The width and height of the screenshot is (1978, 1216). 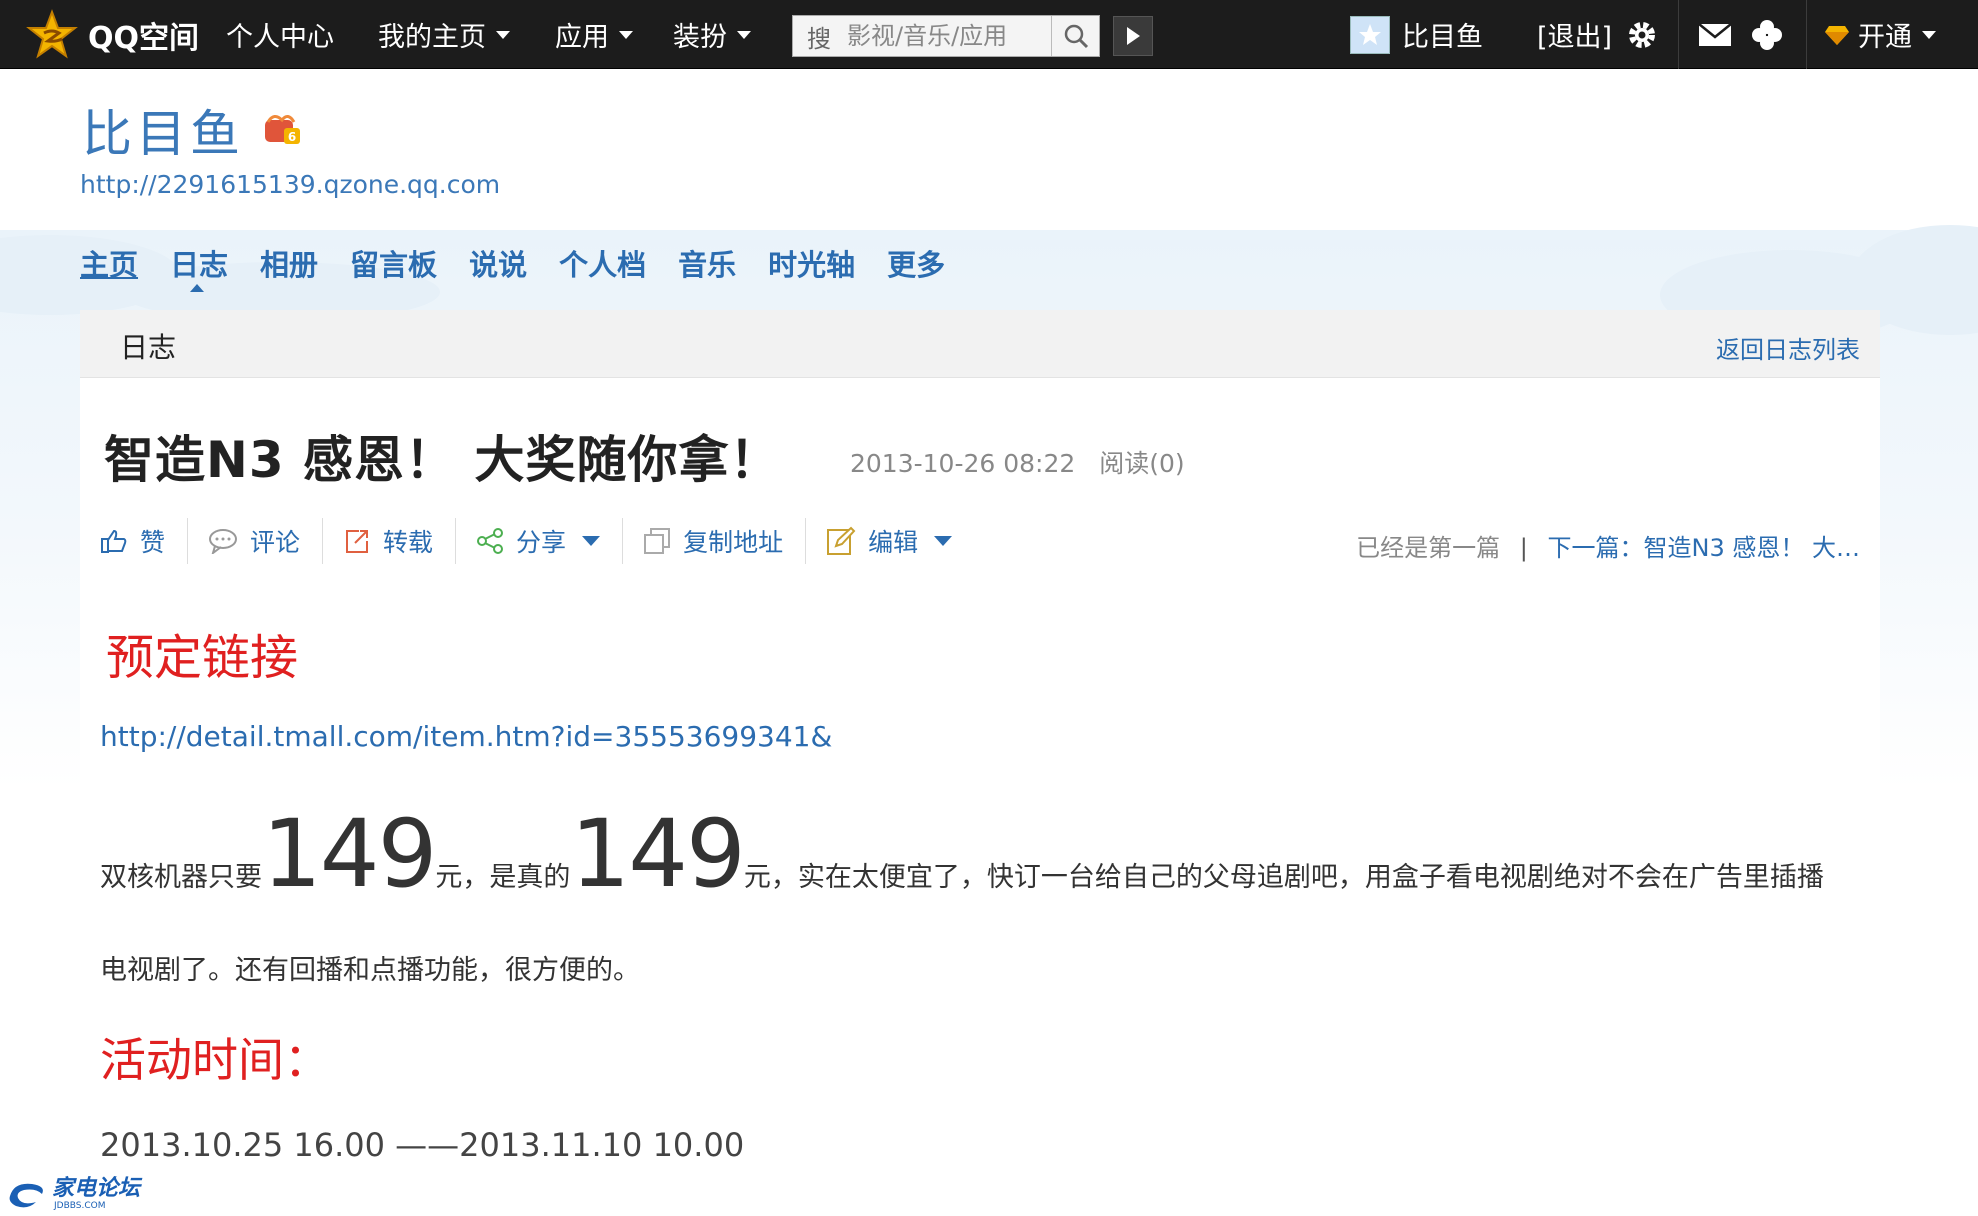 I want to click on article-paragraph-line2: 电视剧了。还有回播和点播功能，很方便的。, so click(x=370, y=970).